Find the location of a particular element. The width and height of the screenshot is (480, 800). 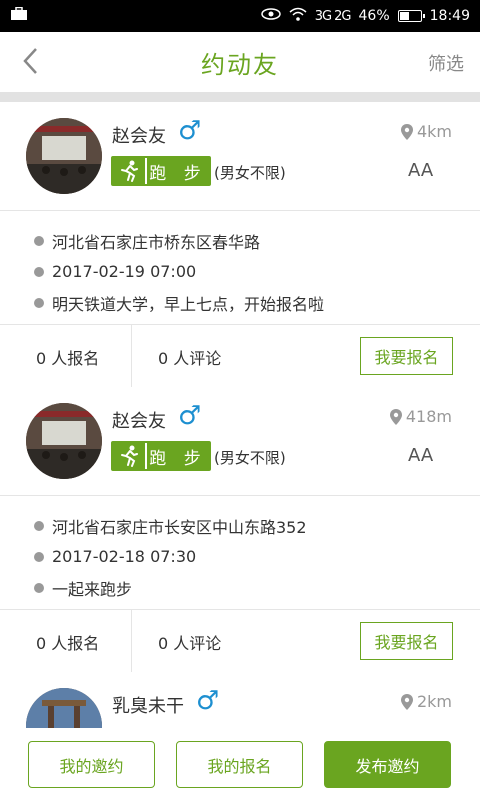

description: 明天铁道大学，早上七点，开始报名啦 is located at coordinates (188, 304).